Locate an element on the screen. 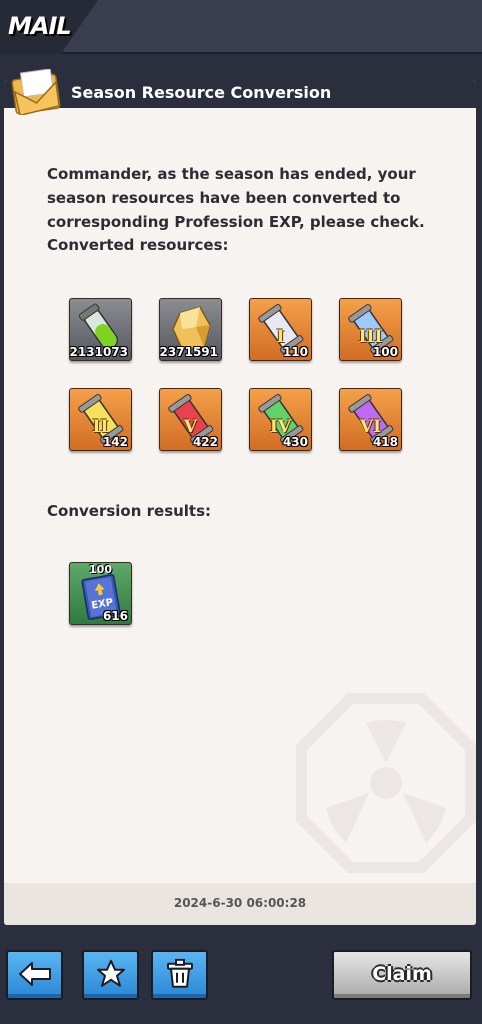  trash-icon is located at coordinates (179, 973).